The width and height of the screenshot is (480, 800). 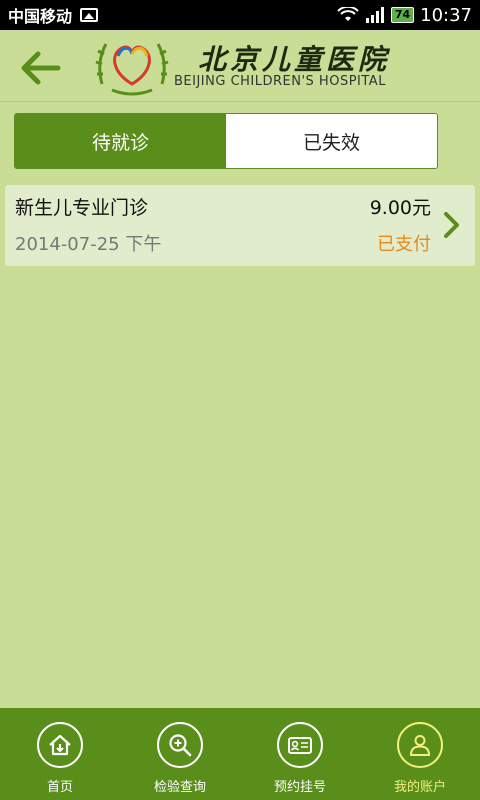 What do you see at coordinates (88, 244) in the screenshot?
I see `appointment-date: 2014-07-25 下午` at bounding box center [88, 244].